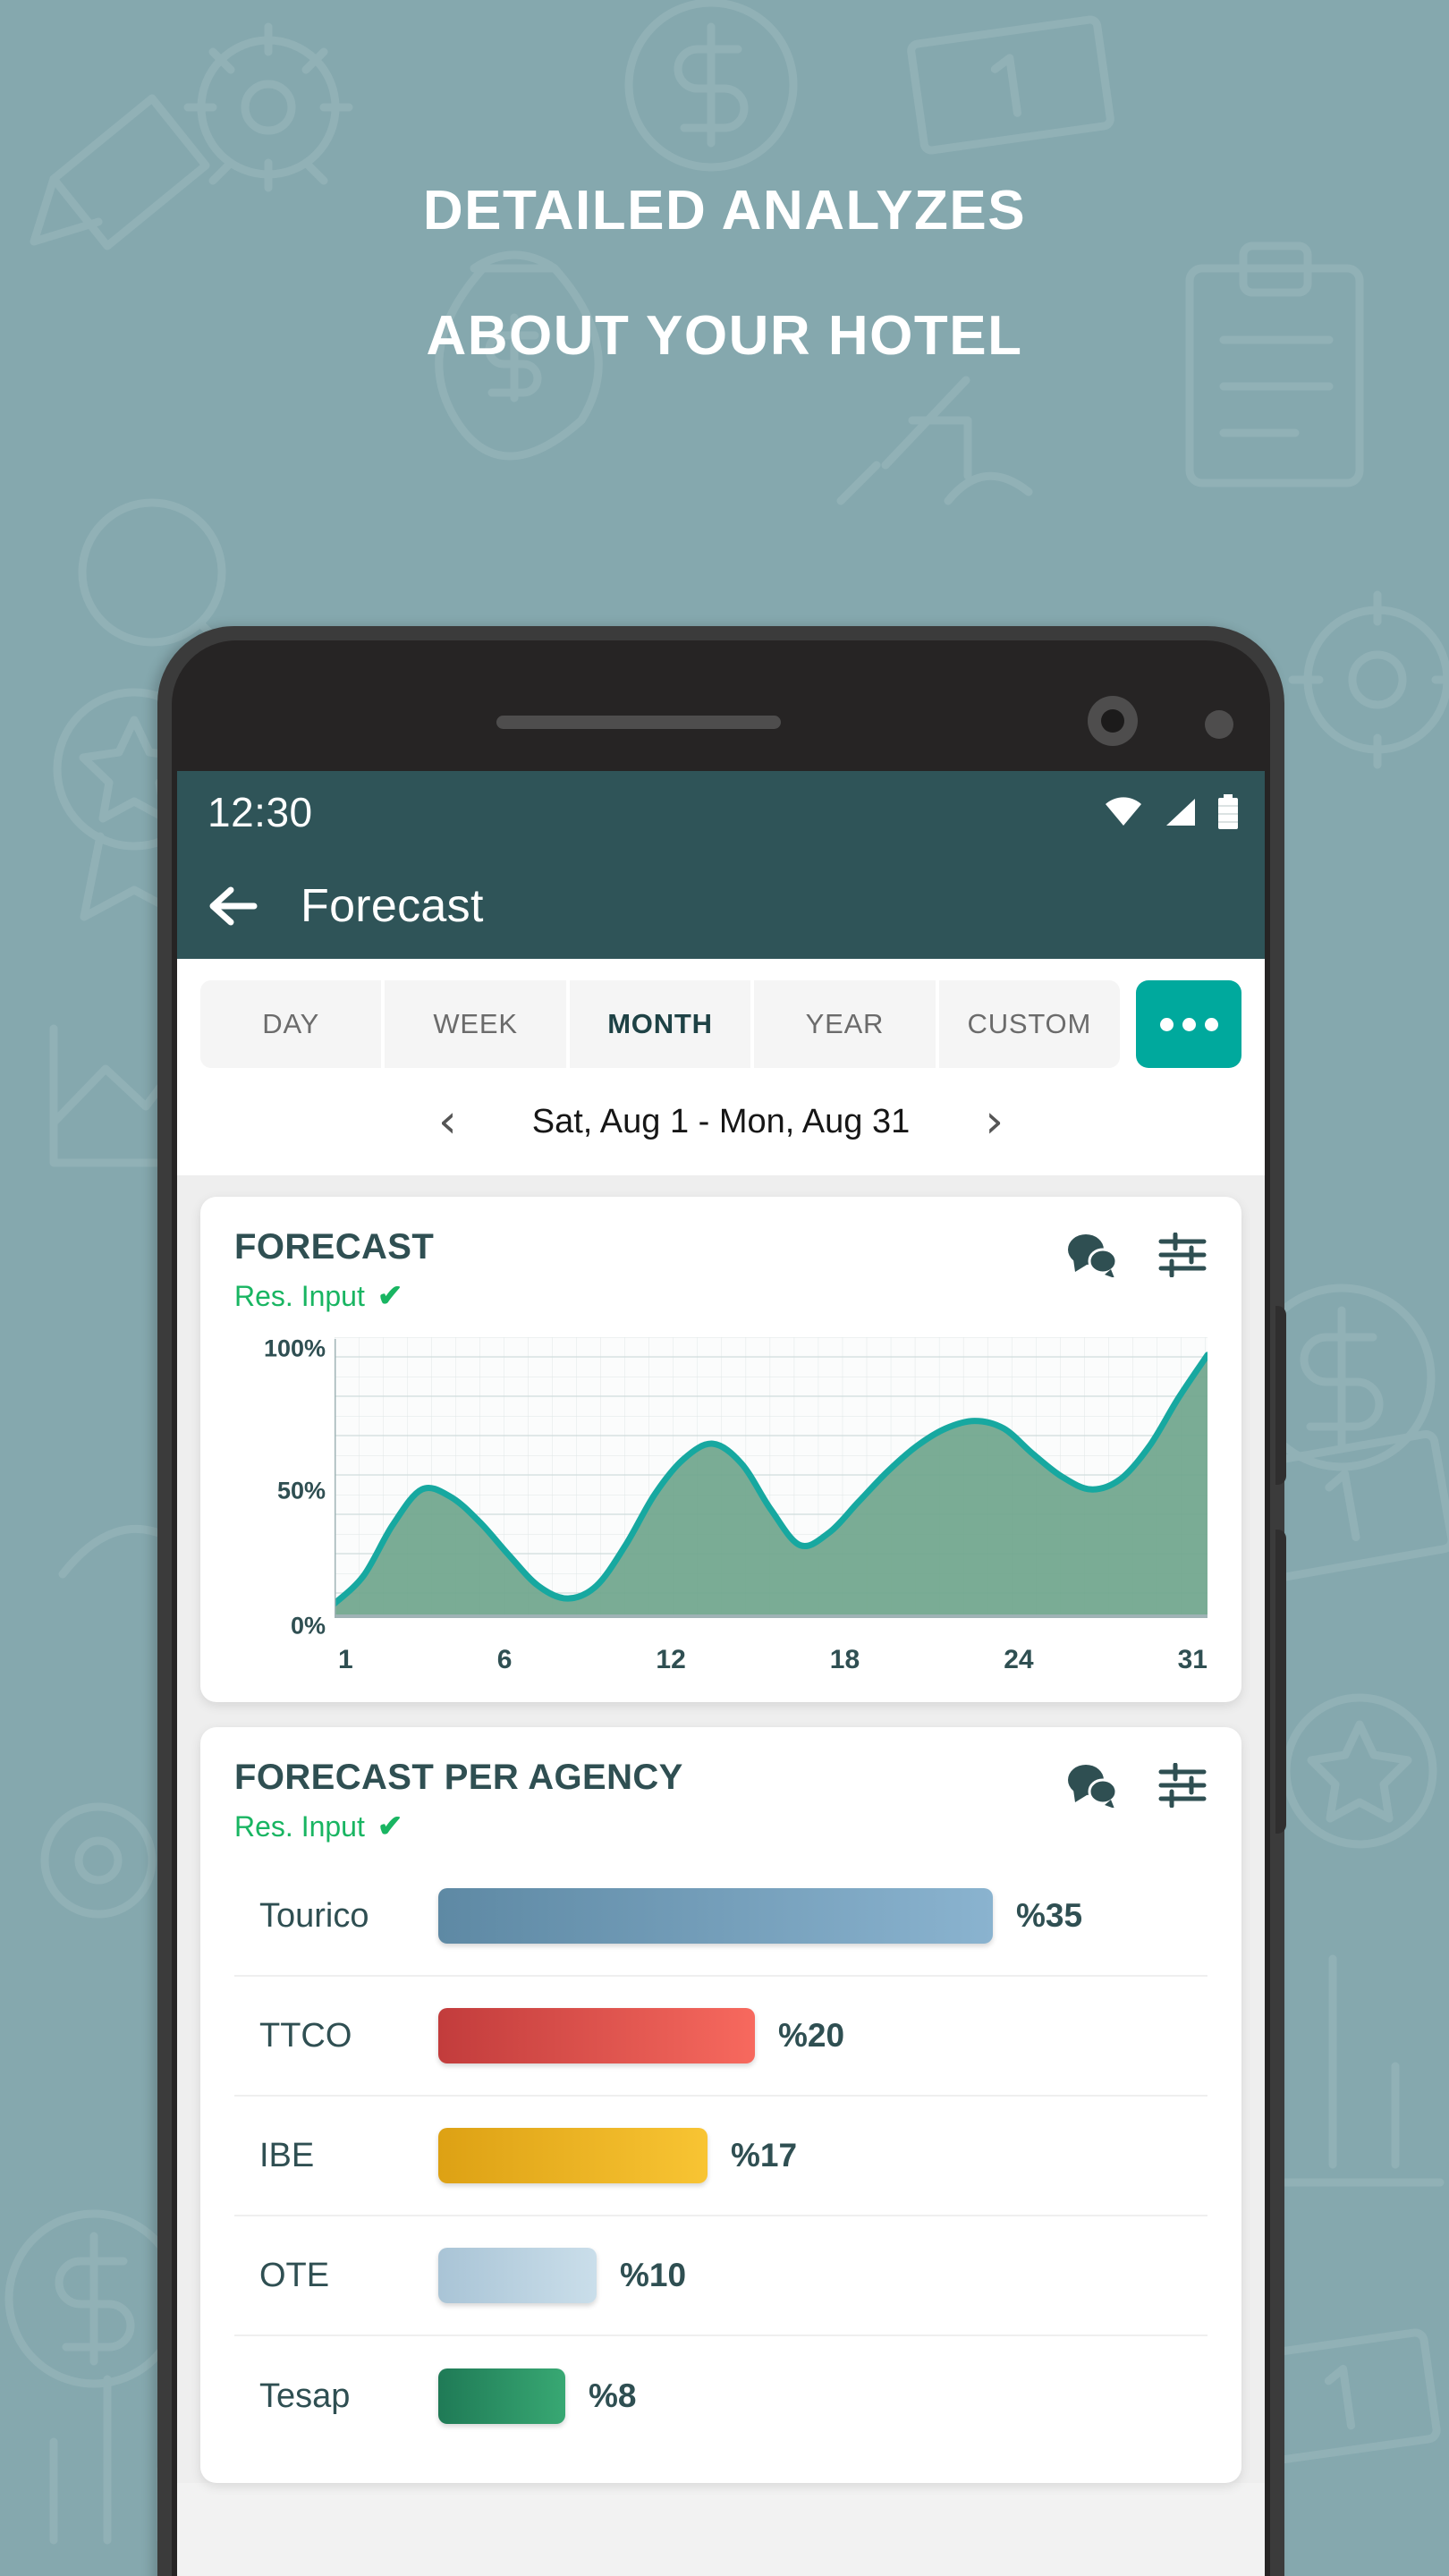 The width and height of the screenshot is (1449, 2576). What do you see at coordinates (721, 1801) in the screenshot?
I see `agency-card-header: FORECAST PER AGENCY Res. Input ✔` at bounding box center [721, 1801].